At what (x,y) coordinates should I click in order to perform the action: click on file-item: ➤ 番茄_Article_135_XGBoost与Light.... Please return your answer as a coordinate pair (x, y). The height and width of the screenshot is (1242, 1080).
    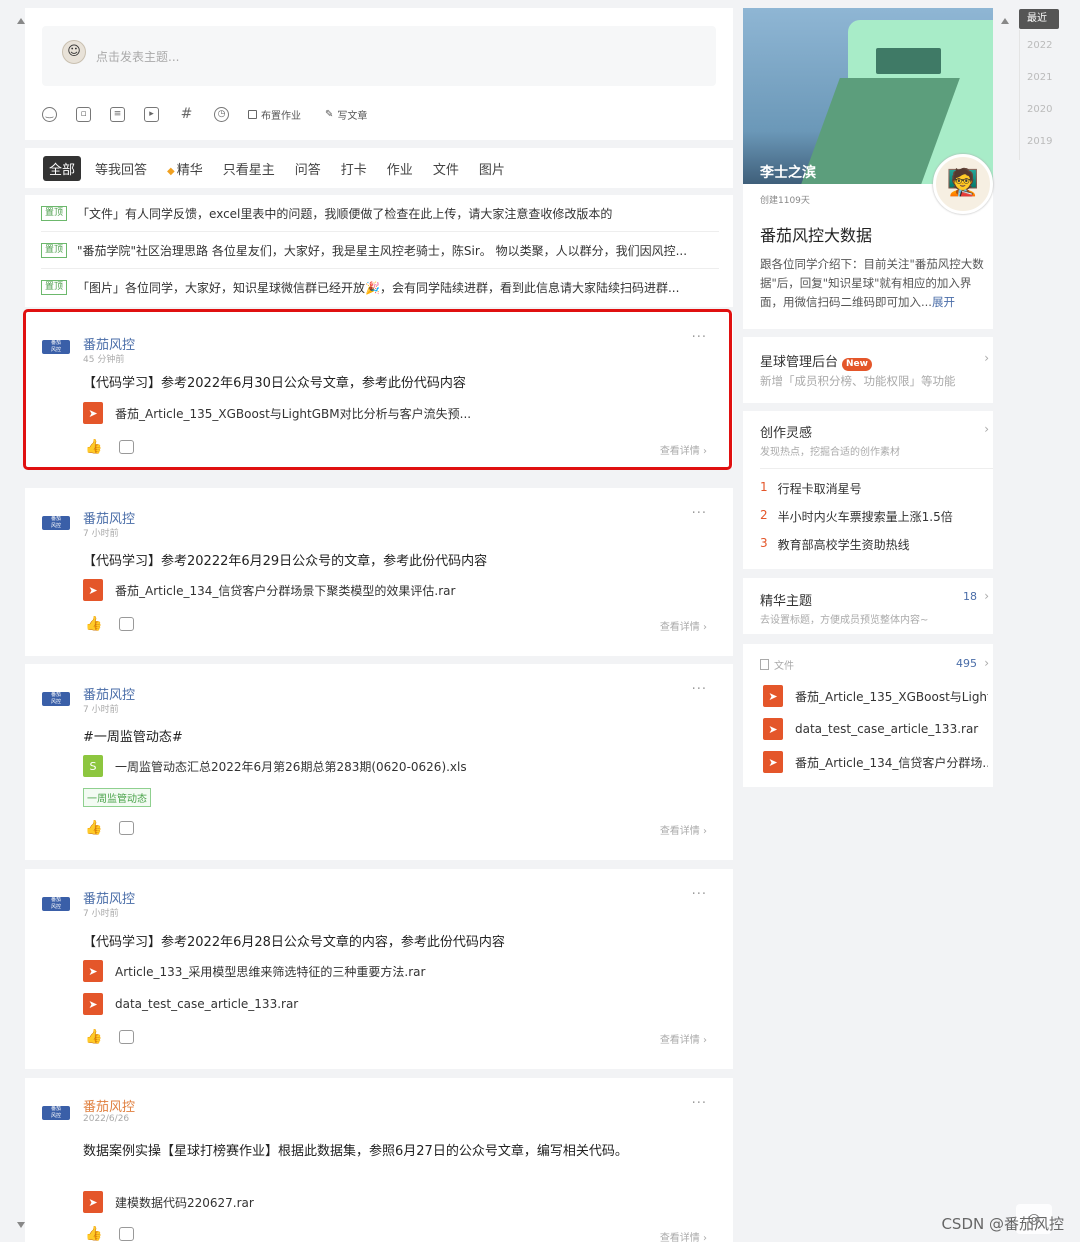
    Looking at the image, I should click on (875, 696).